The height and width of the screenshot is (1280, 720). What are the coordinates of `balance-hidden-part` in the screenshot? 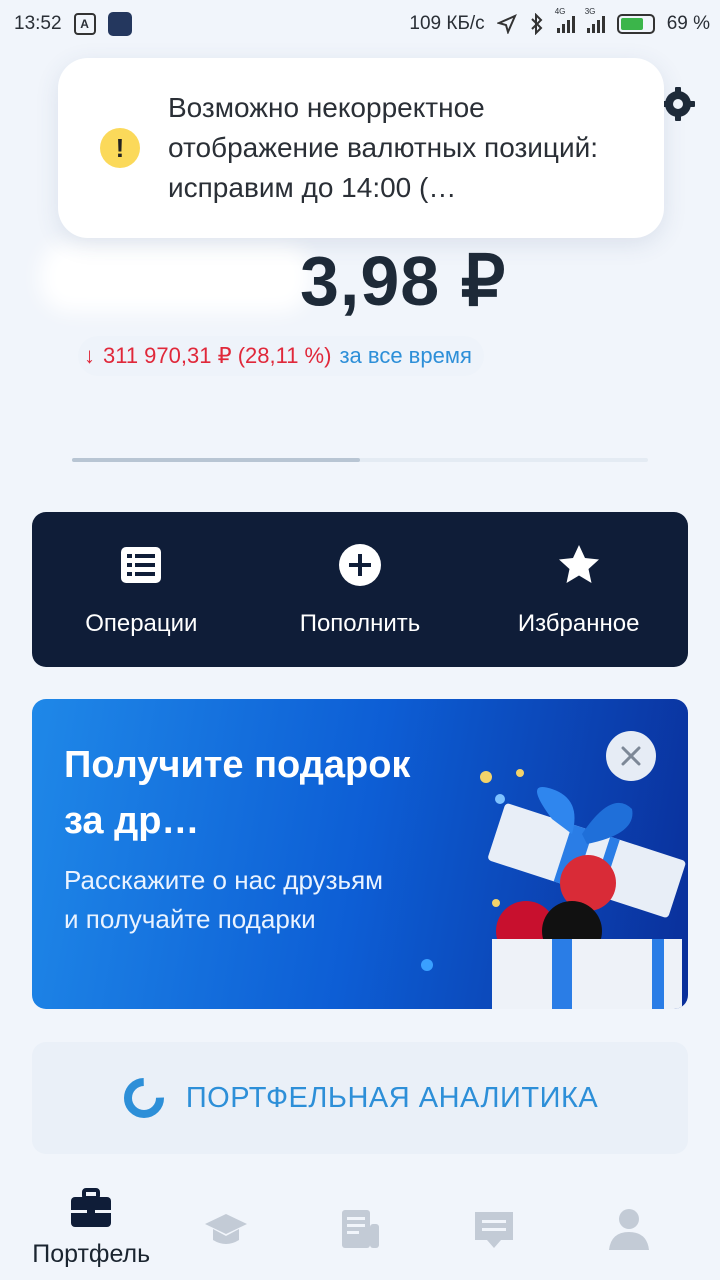 It's located at (175, 277).